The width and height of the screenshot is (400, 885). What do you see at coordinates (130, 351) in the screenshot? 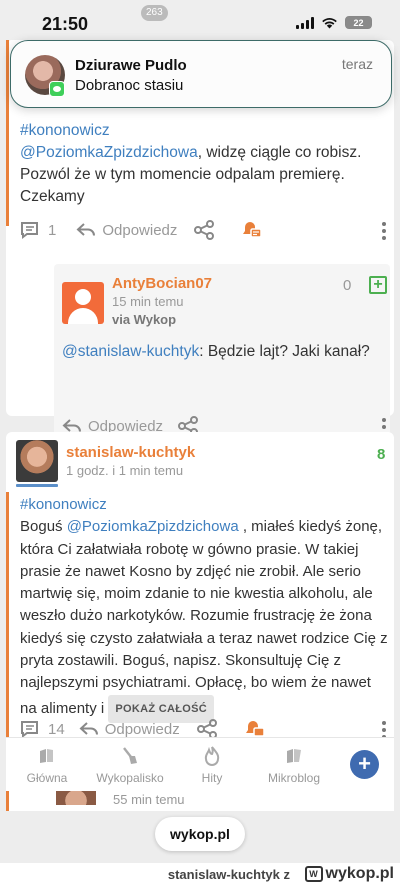
I see `mention-link: @stanislaw-kuchtyk` at bounding box center [130, 351].